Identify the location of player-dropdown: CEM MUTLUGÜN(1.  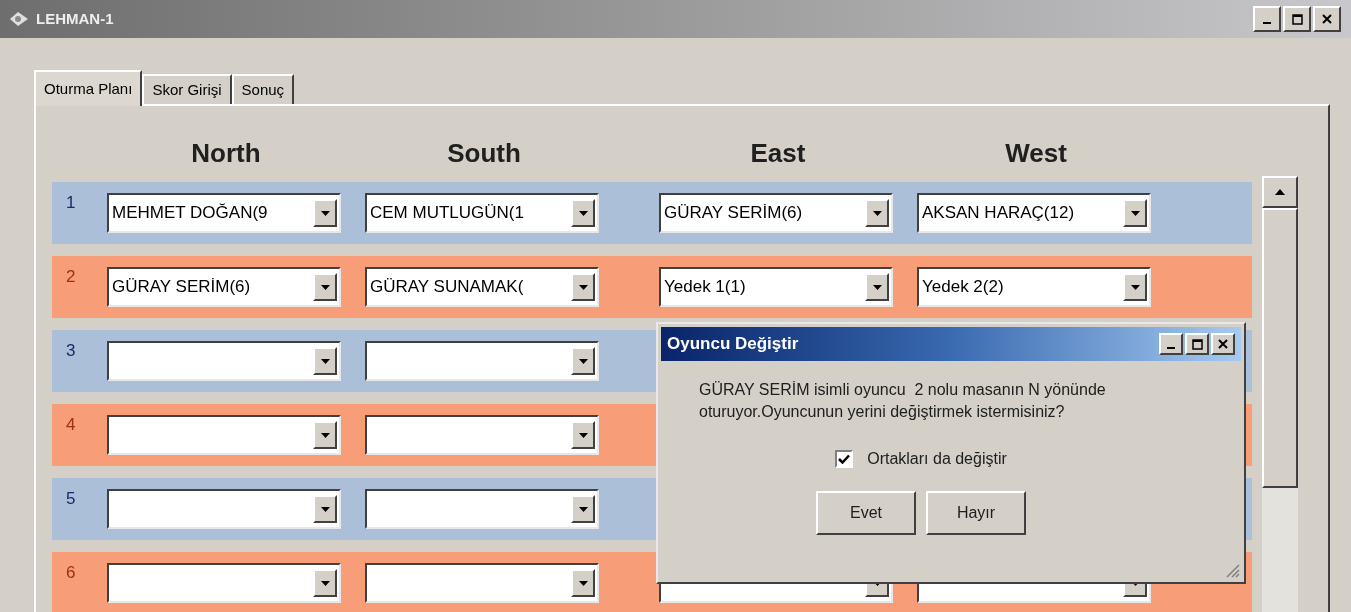
(482, 213).